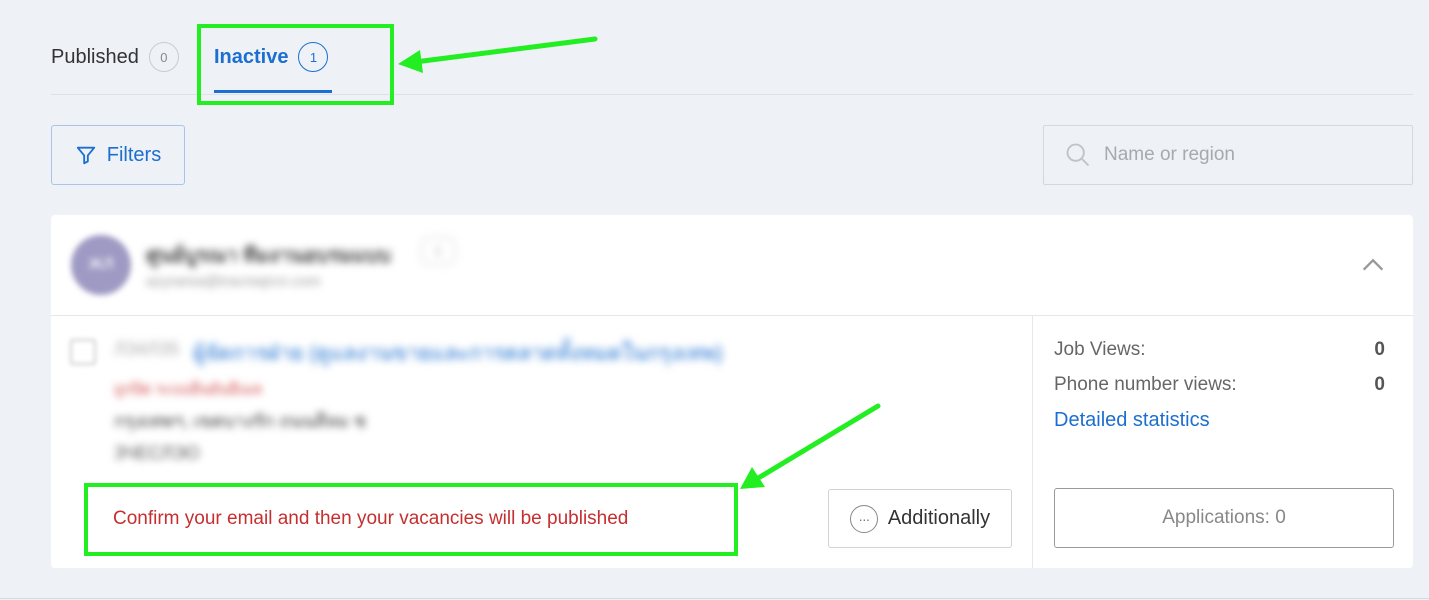 The height and width of the screenshot is (600, 1429). I want to click on tab-published: Published 0, so click(115, 57).